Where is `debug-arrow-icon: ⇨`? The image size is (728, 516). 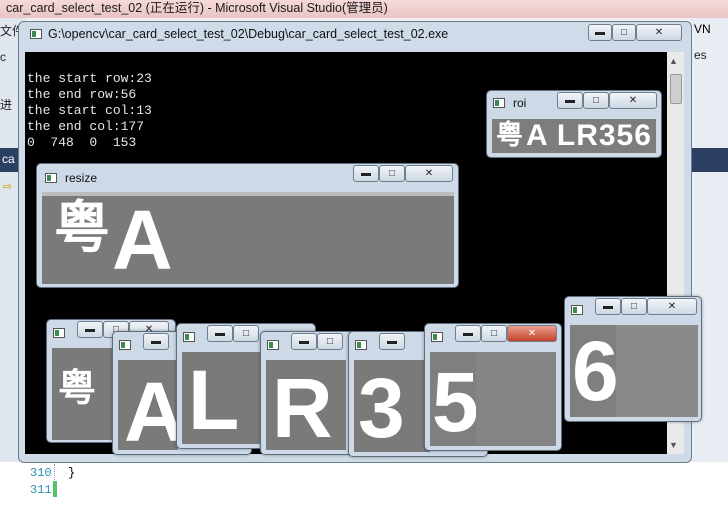
debug-arrow-icon: ⇨ is located at coordinates (8, 187).